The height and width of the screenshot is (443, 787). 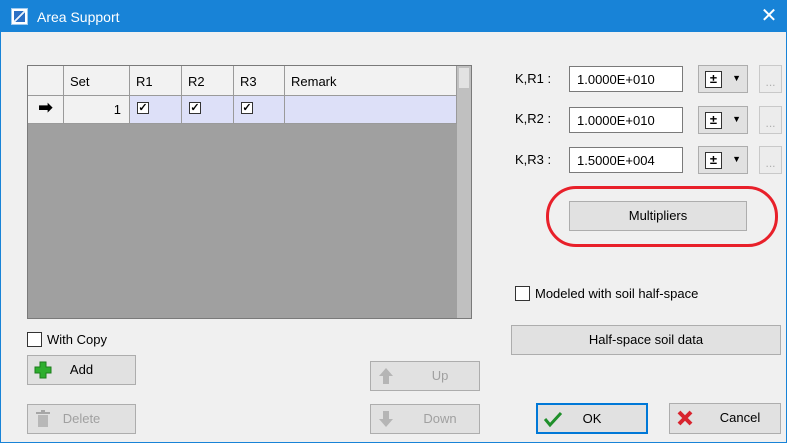 What do you see at coordinates (464, 192) in the screenshot?
I see `grid-scrollbar` at bounding box center [464, 192].